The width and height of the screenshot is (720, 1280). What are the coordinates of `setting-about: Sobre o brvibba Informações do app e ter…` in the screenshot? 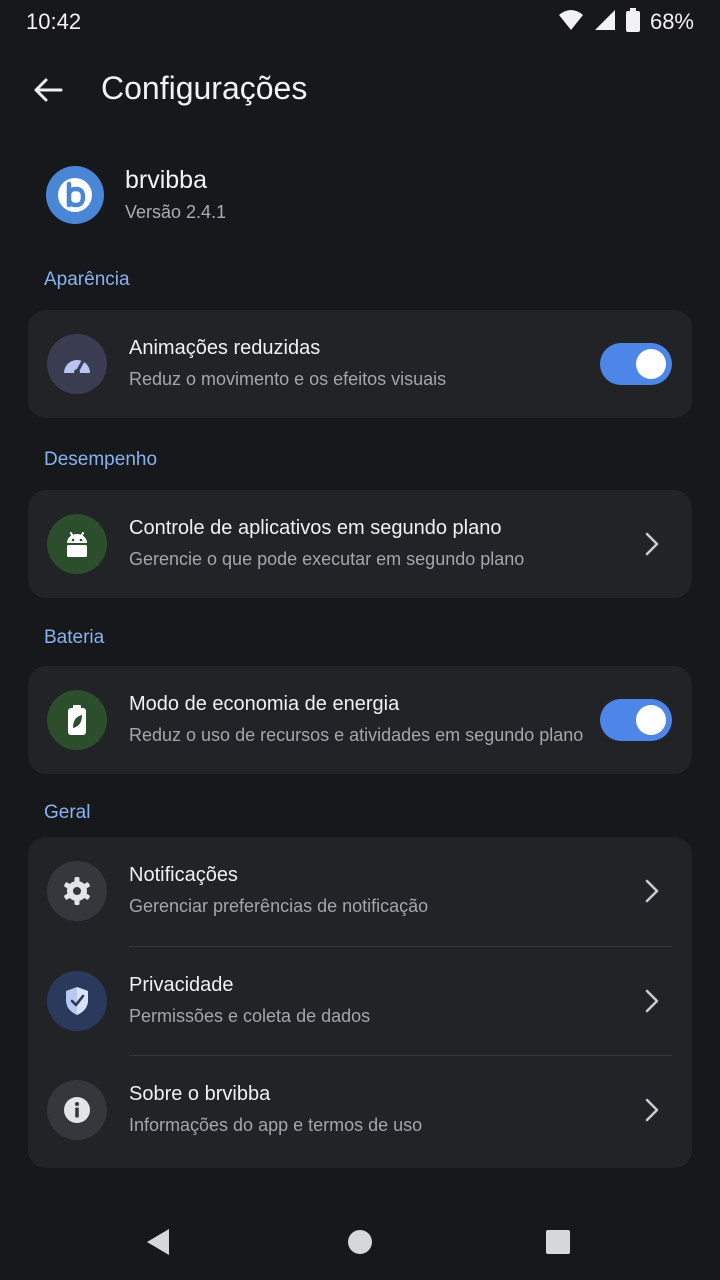 It's located at (360, 1110).